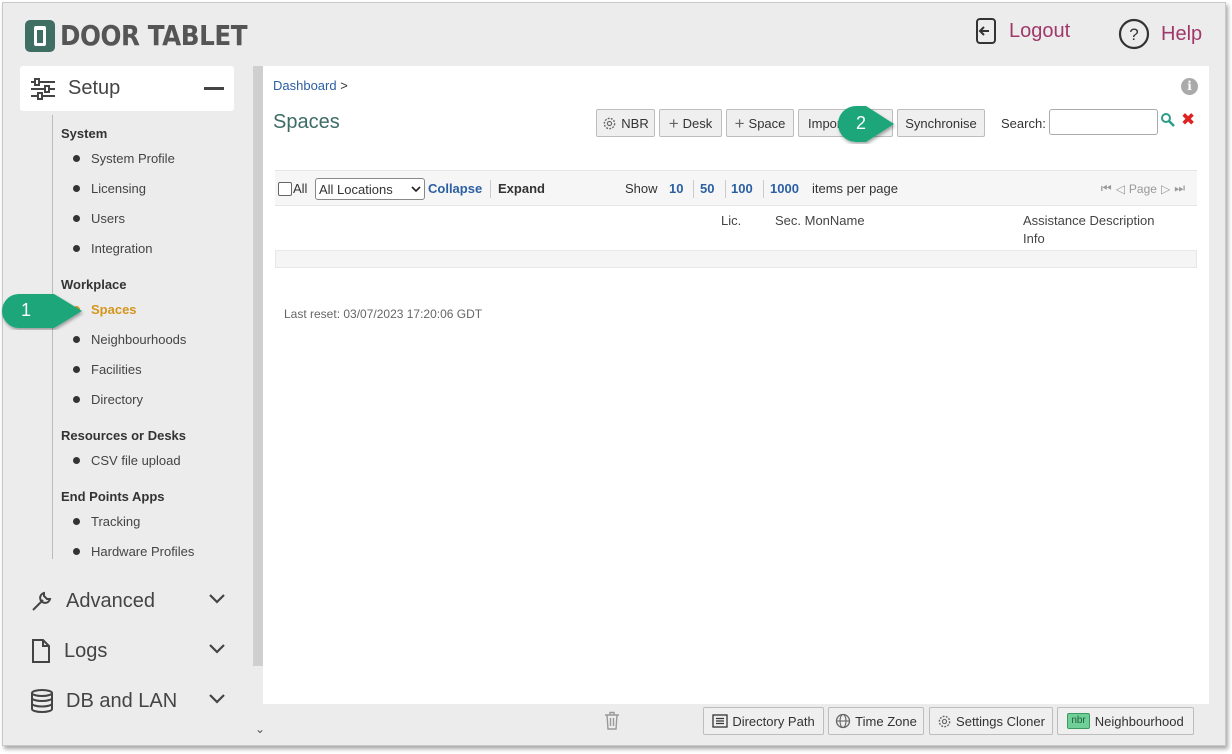  I want to click on add-desk-button: + Desk, so click(690, 123).